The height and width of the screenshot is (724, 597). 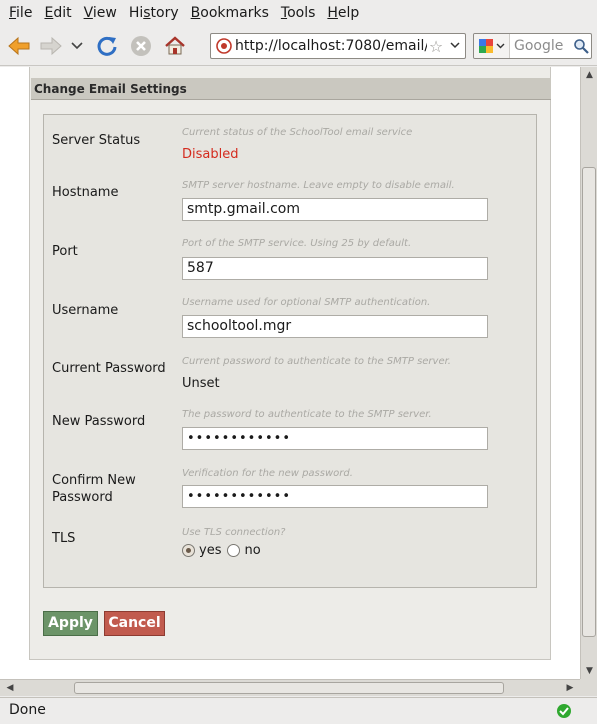 What do you see at coordinates (589, 671) in the screenshot?
I see `scroll-down-arrow-icon: ▼` at bounding box center [589, 671].